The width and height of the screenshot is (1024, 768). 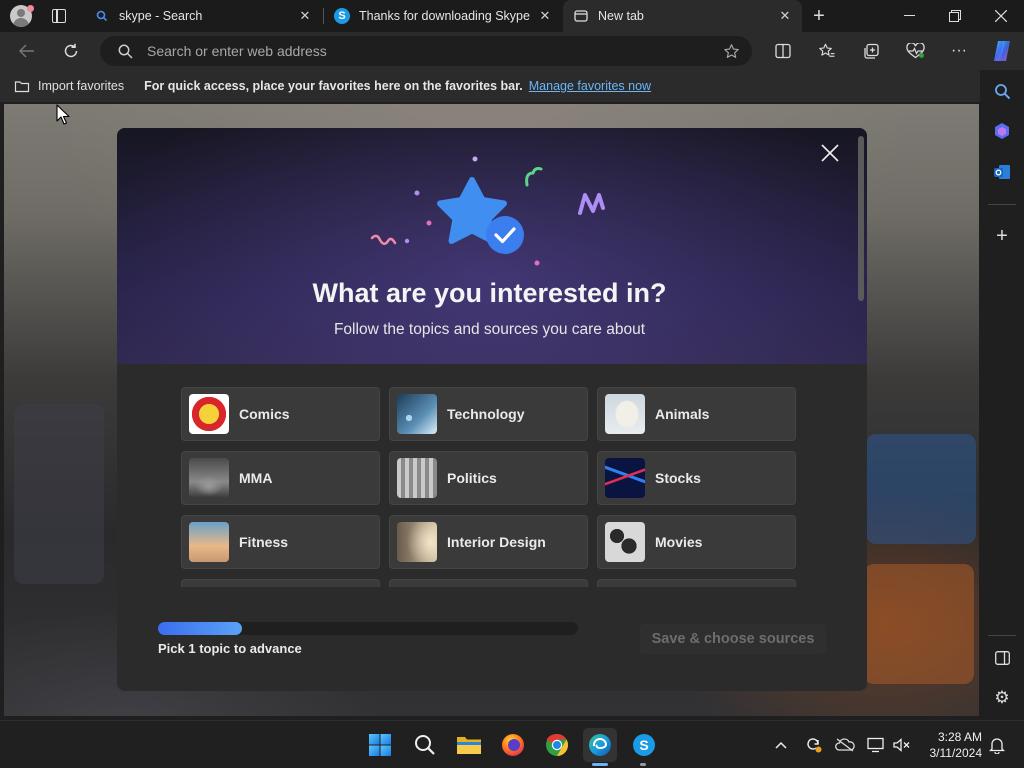 I want to click on tab-title: skype - Search, so click(x=161, y=16).